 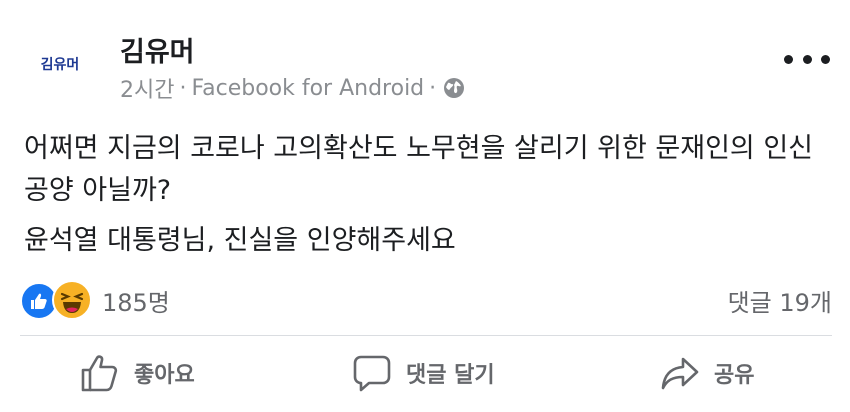 What do you see at coordinates (147, 88) in the screenshot?
I see `post-time: 2시간` at bounding box center [147, 88].